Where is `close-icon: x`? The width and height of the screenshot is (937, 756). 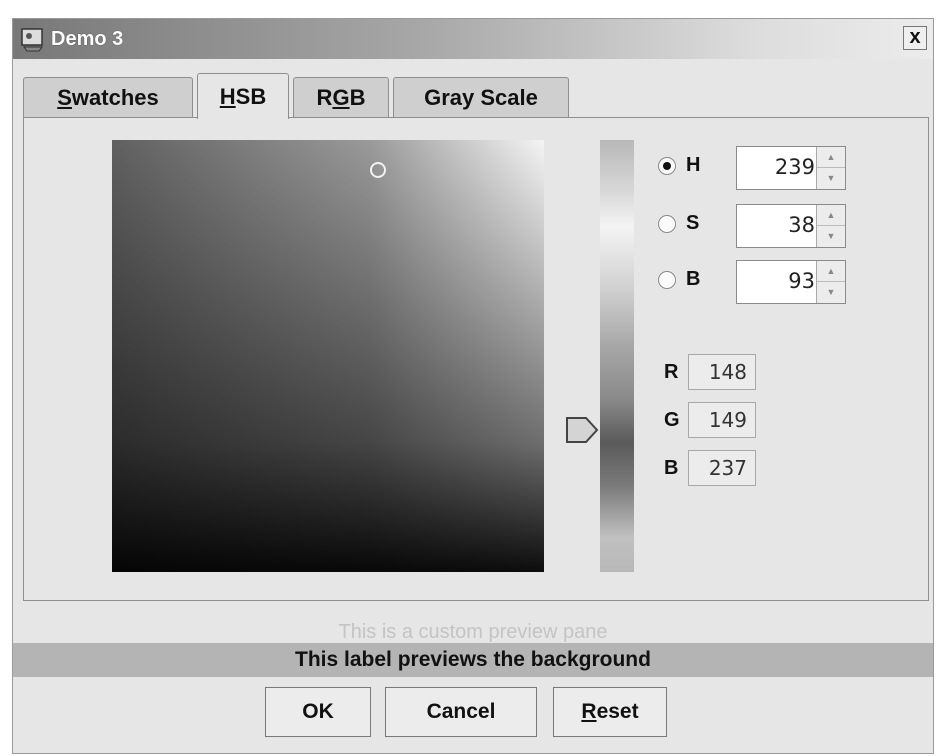
close-icon: x is located at coordinates (915, 38).